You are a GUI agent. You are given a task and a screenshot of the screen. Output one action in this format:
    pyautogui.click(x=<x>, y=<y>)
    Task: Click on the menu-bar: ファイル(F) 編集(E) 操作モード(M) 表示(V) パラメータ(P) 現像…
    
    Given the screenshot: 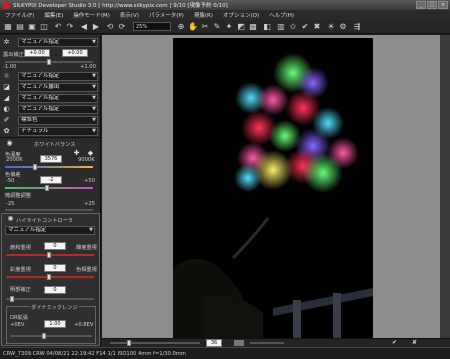 What is the action you would take?
    pyautogui.click(x=225, y=15)
    